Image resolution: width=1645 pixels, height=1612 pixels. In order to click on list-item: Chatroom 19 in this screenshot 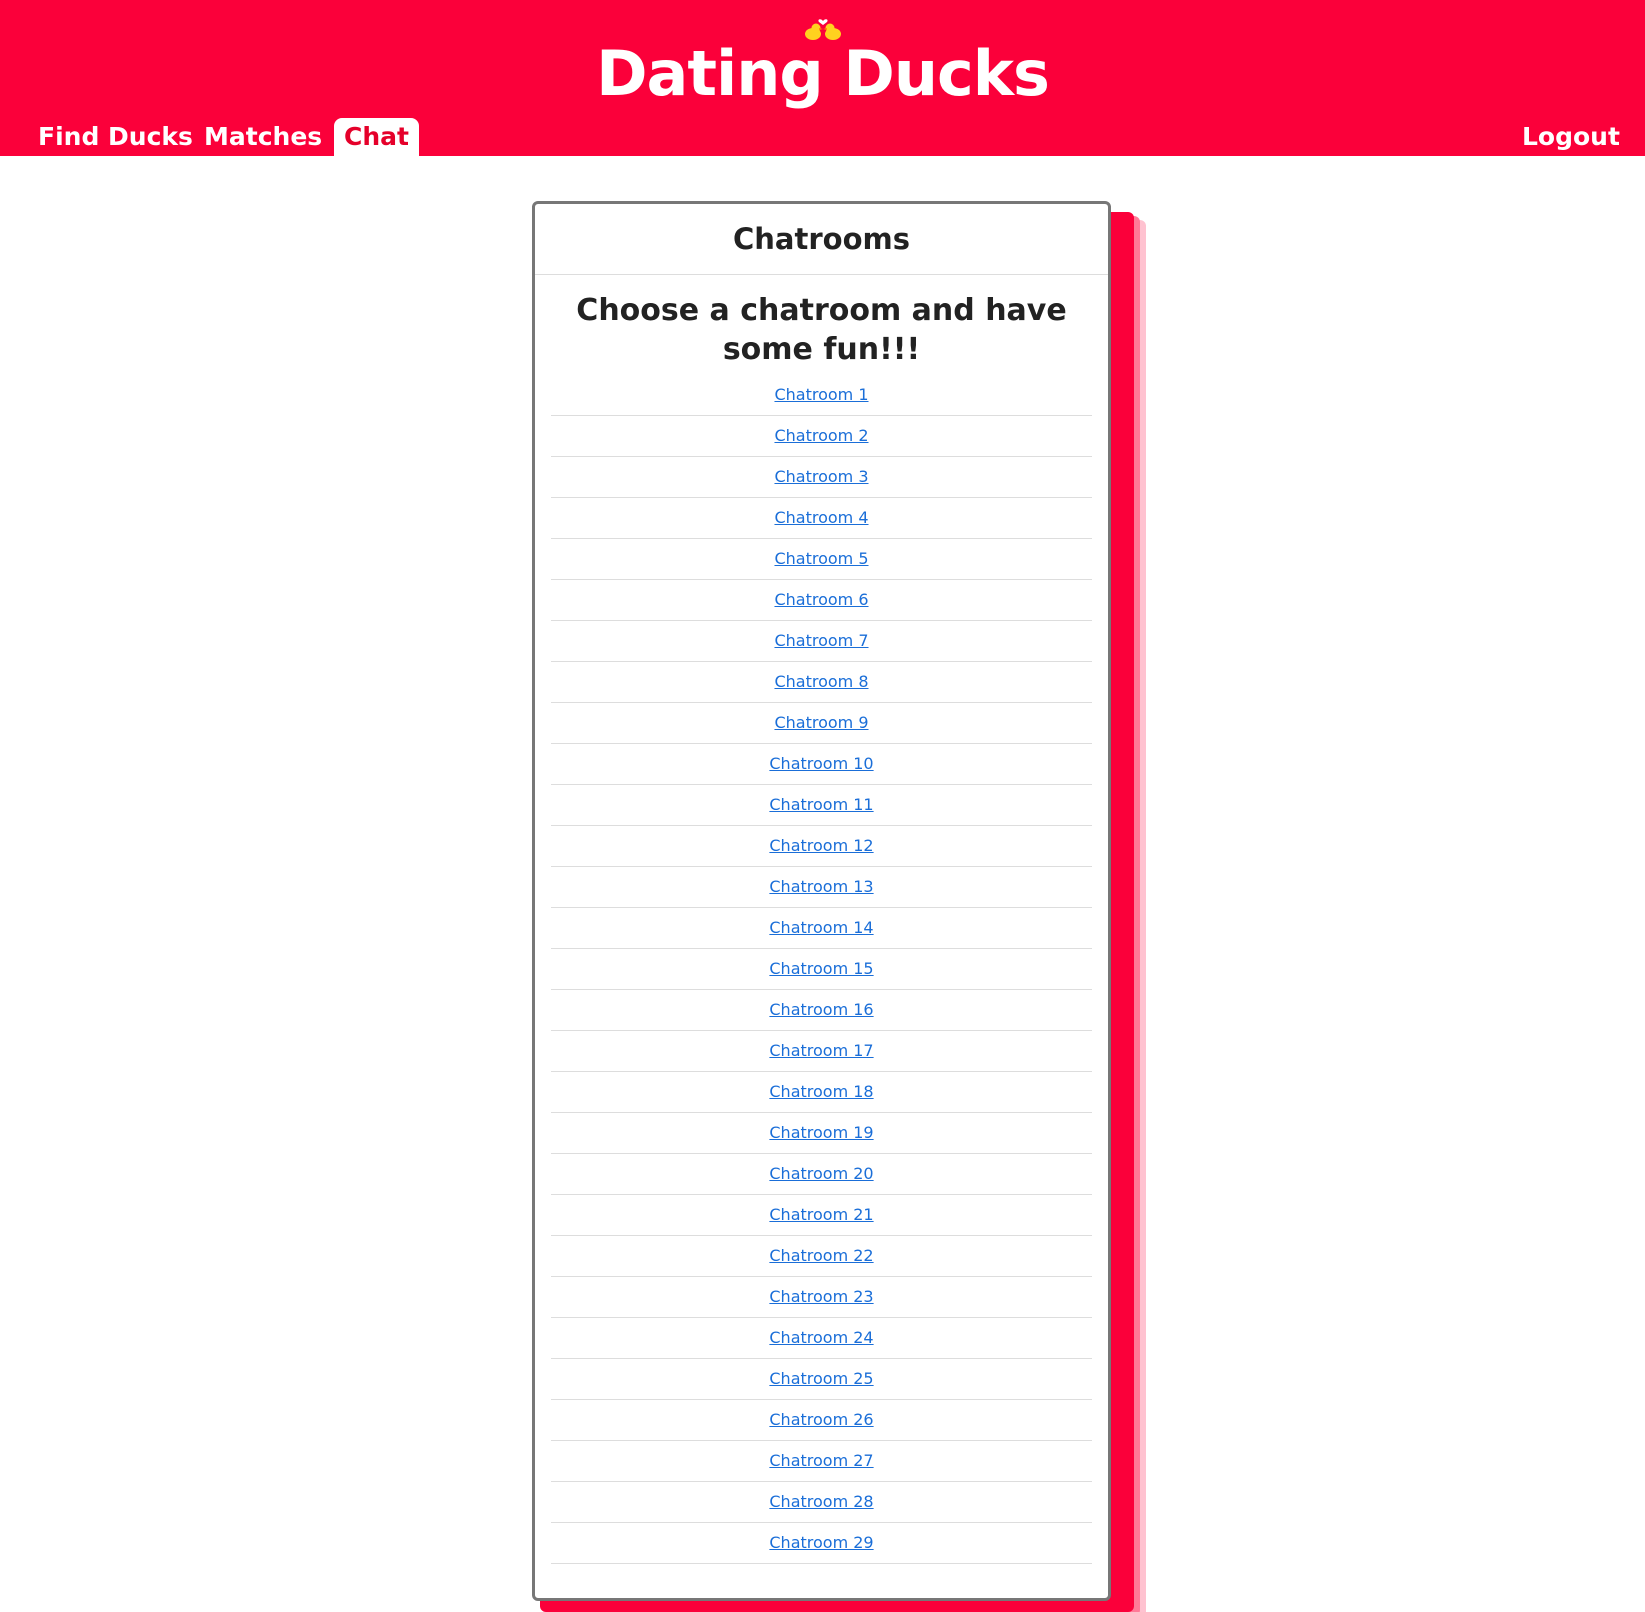, I will do `click(821, 1133)`.